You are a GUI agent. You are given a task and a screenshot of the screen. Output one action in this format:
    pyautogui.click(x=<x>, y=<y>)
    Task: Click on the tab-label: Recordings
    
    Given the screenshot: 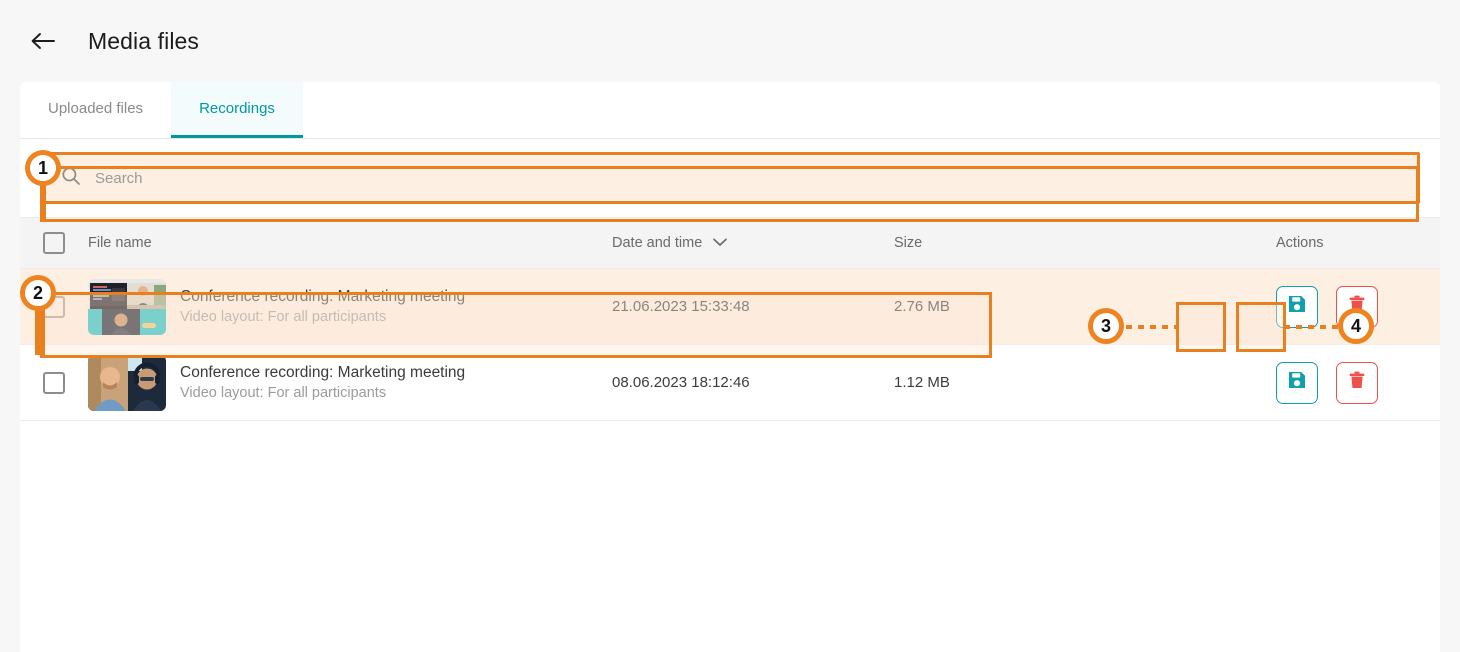 What is the action you would take?
    pyautogui.click(x=237, y=108)
    